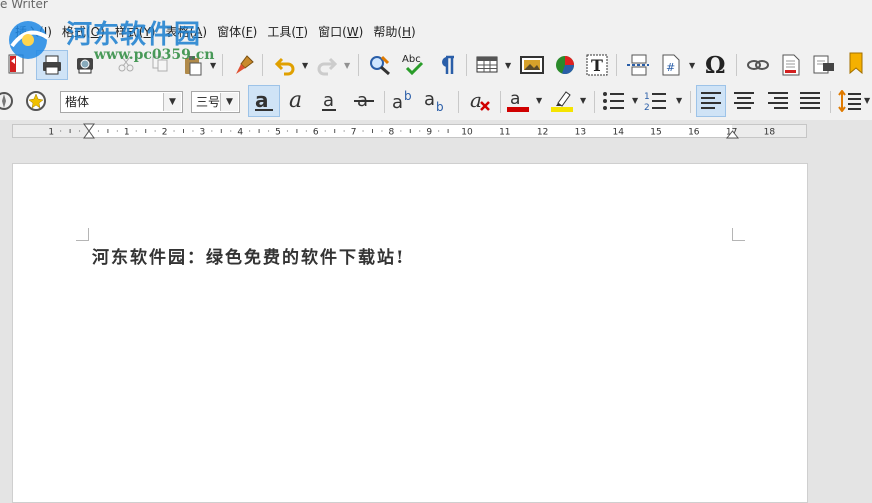  I want to click on insert-textbox-button: T, so click(597, 65).